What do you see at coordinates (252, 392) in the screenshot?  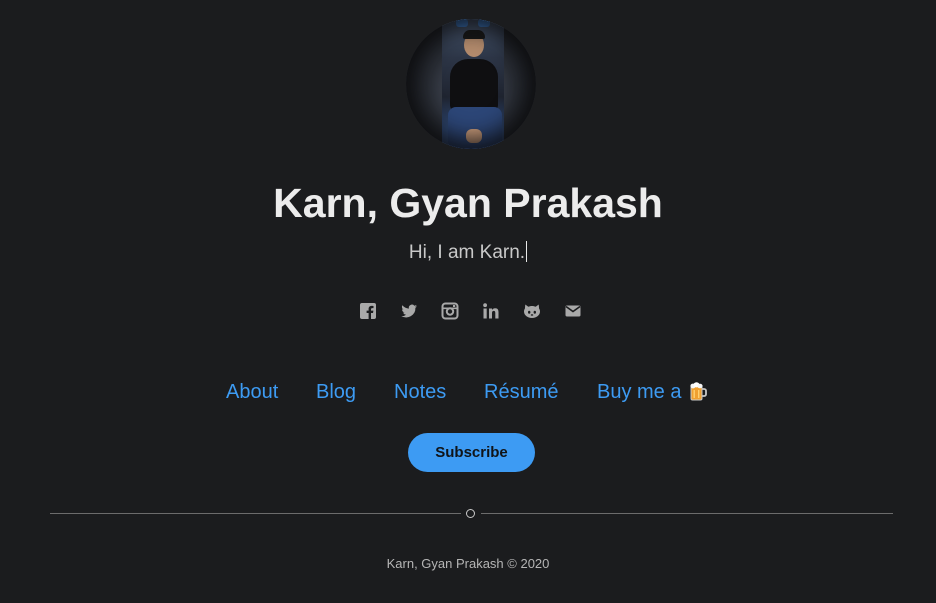 I see `nav-about: About` at bounding box center [252, 392].